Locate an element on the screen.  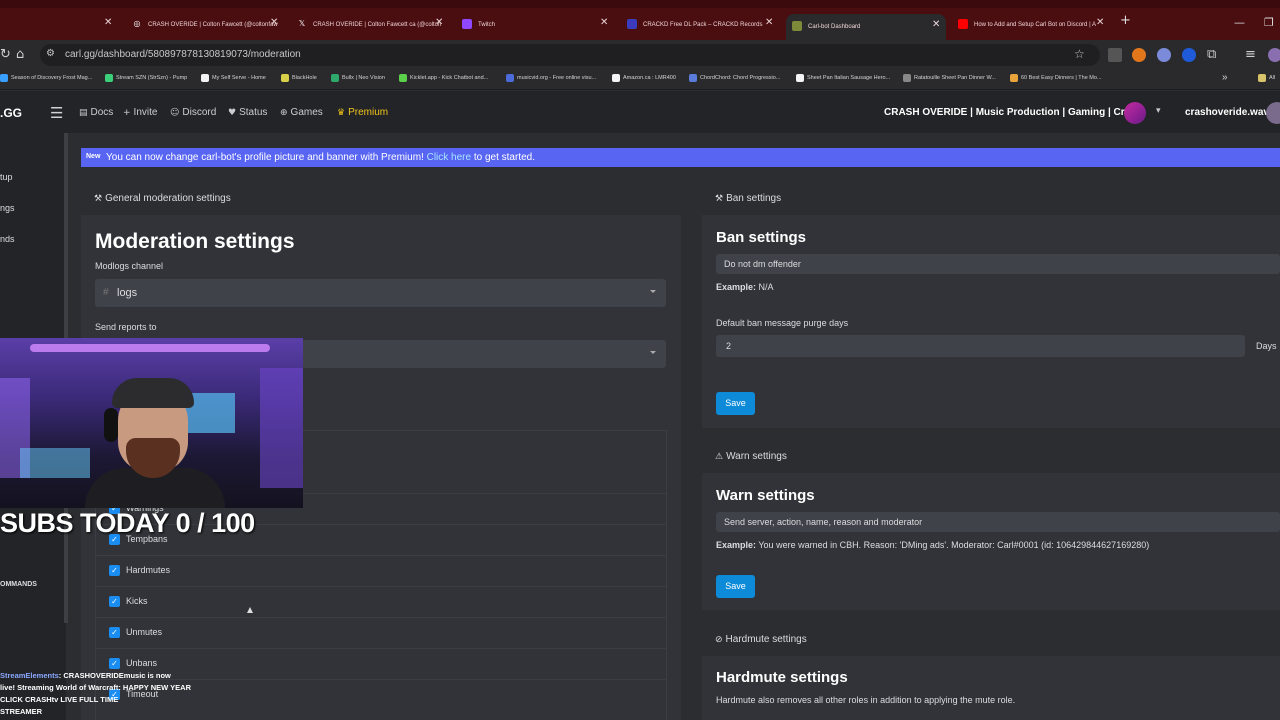
card-header: ⚒ Ban settings is located at coordinates (991, 198).